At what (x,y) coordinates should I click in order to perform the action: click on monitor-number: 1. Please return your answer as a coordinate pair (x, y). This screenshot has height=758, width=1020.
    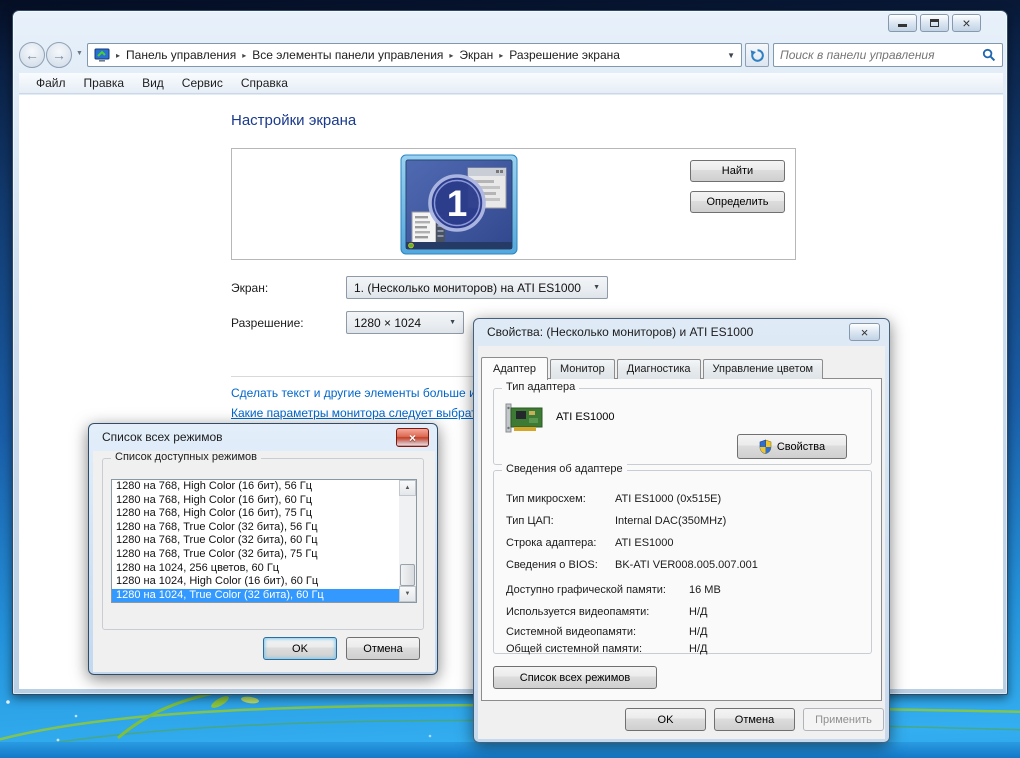
    Looking at the image, I should click on (457, 203).